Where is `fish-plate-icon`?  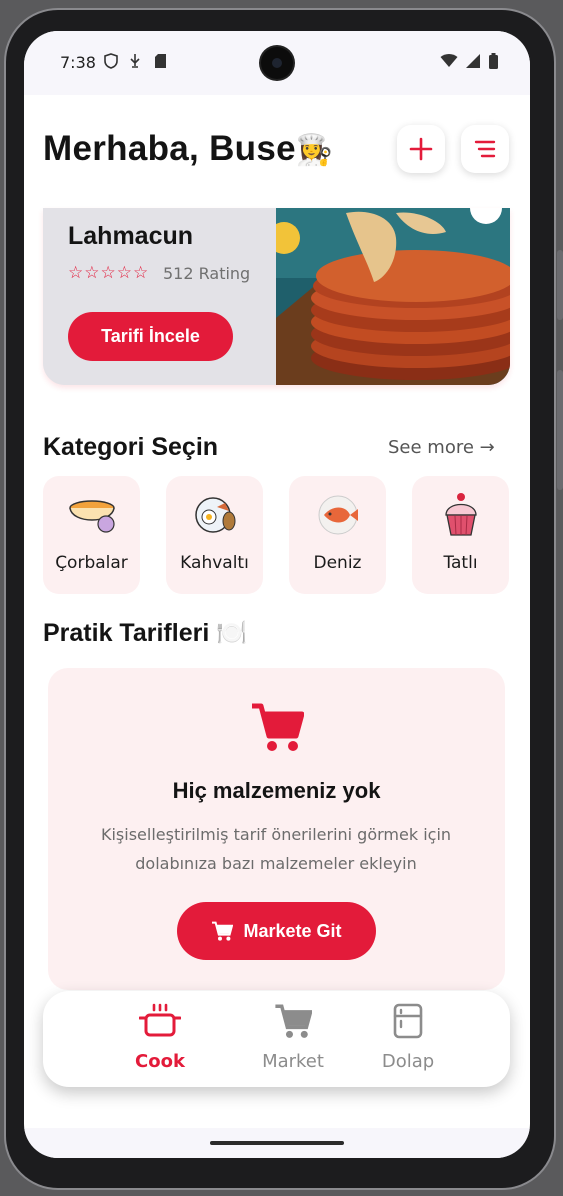 fish-plate-icon is located at coordinates (337, 515).